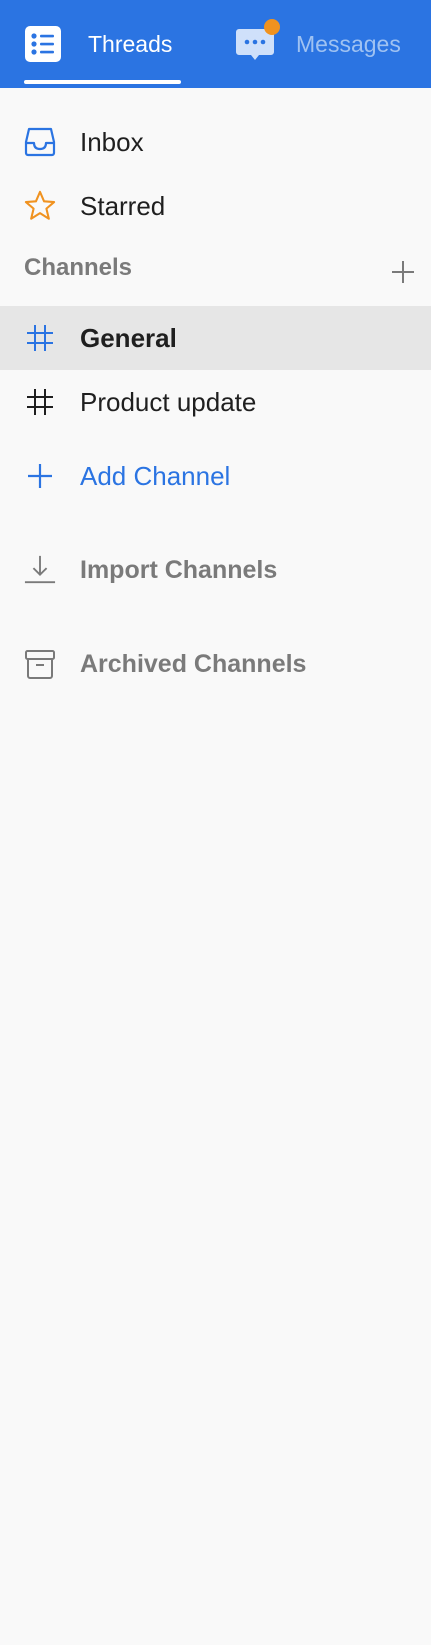  Describe the element at coordinates (40, 570) in the screenshot. I see `download-icon` at that location.